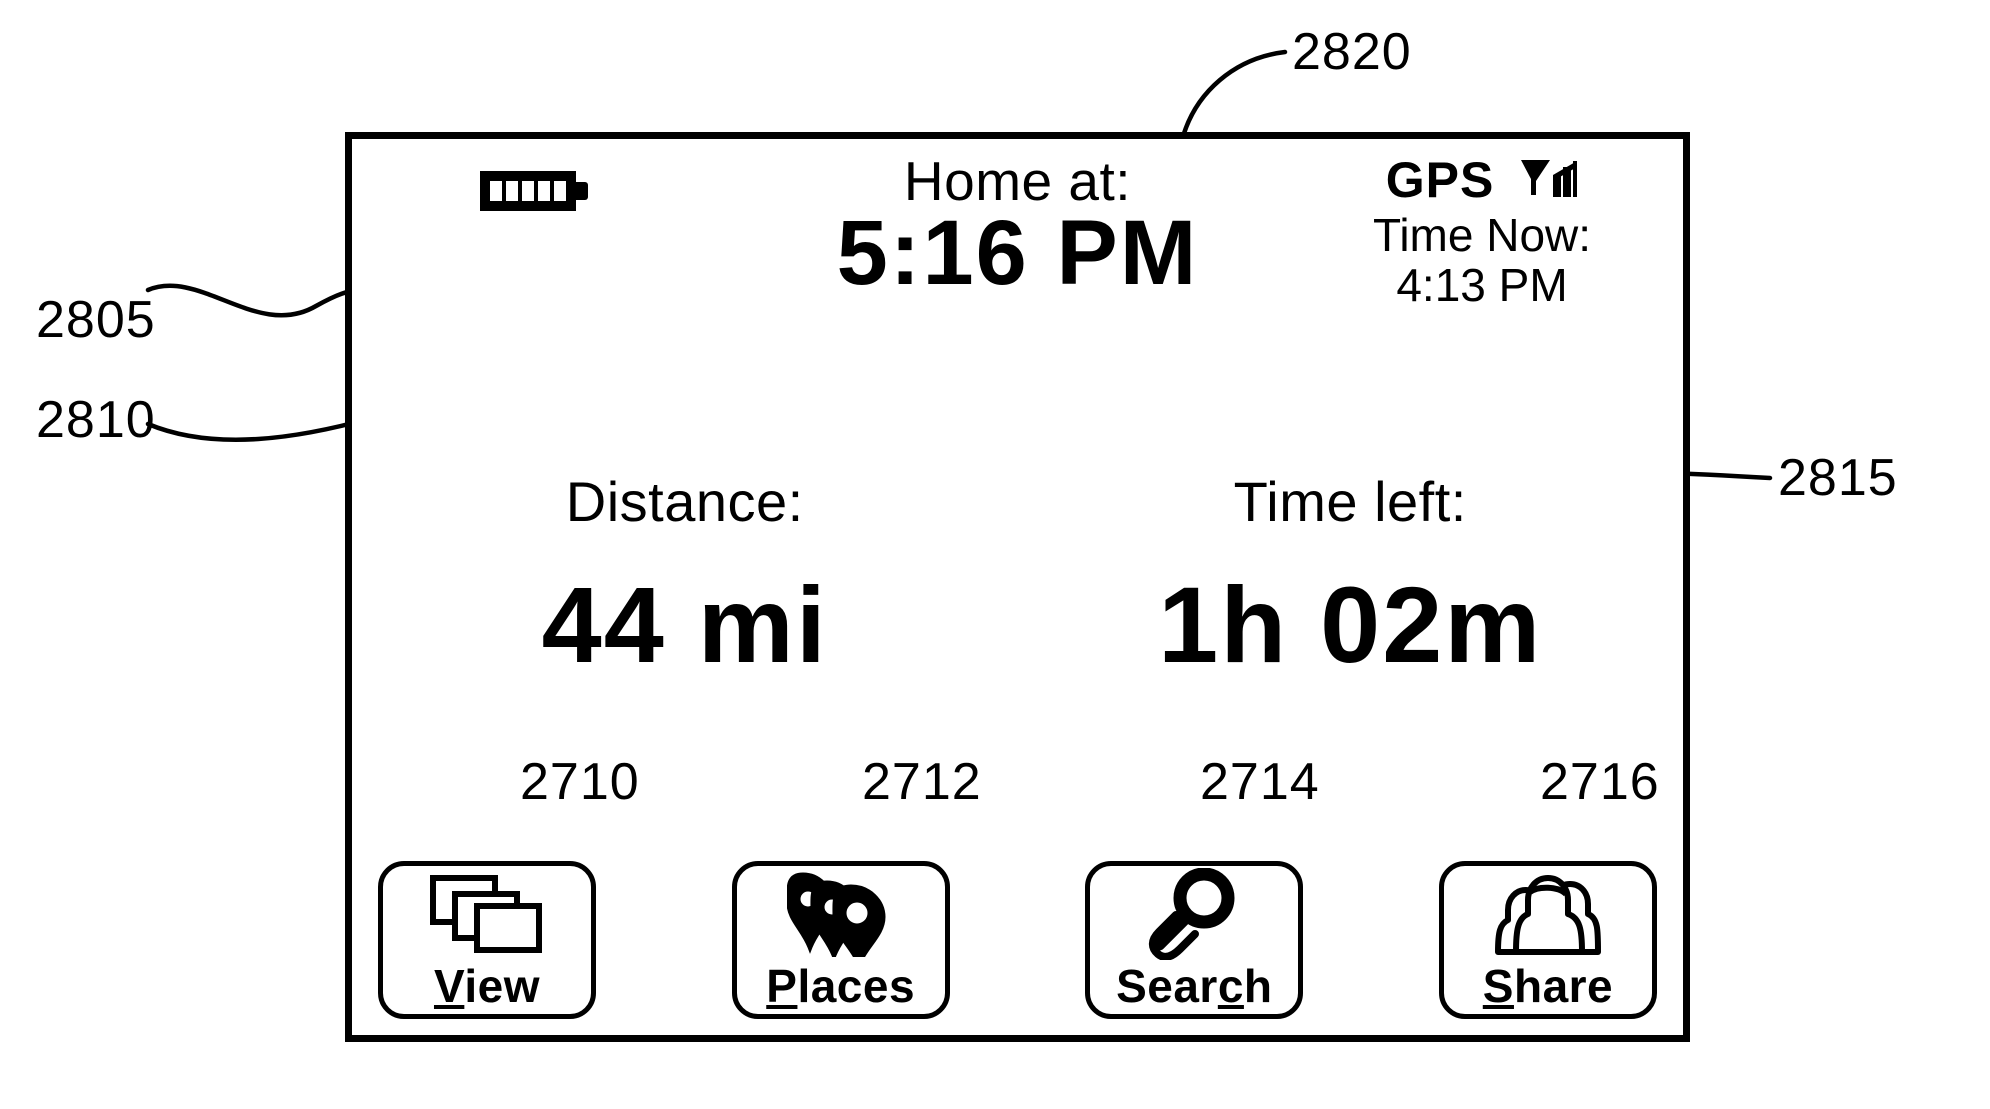 The height and width of the screenshot is (1109, 1990). What do you see at coordinates (684, 624) in the screenshot?
I see `distance-value: 44 mi` at bounding box center [684, 624].